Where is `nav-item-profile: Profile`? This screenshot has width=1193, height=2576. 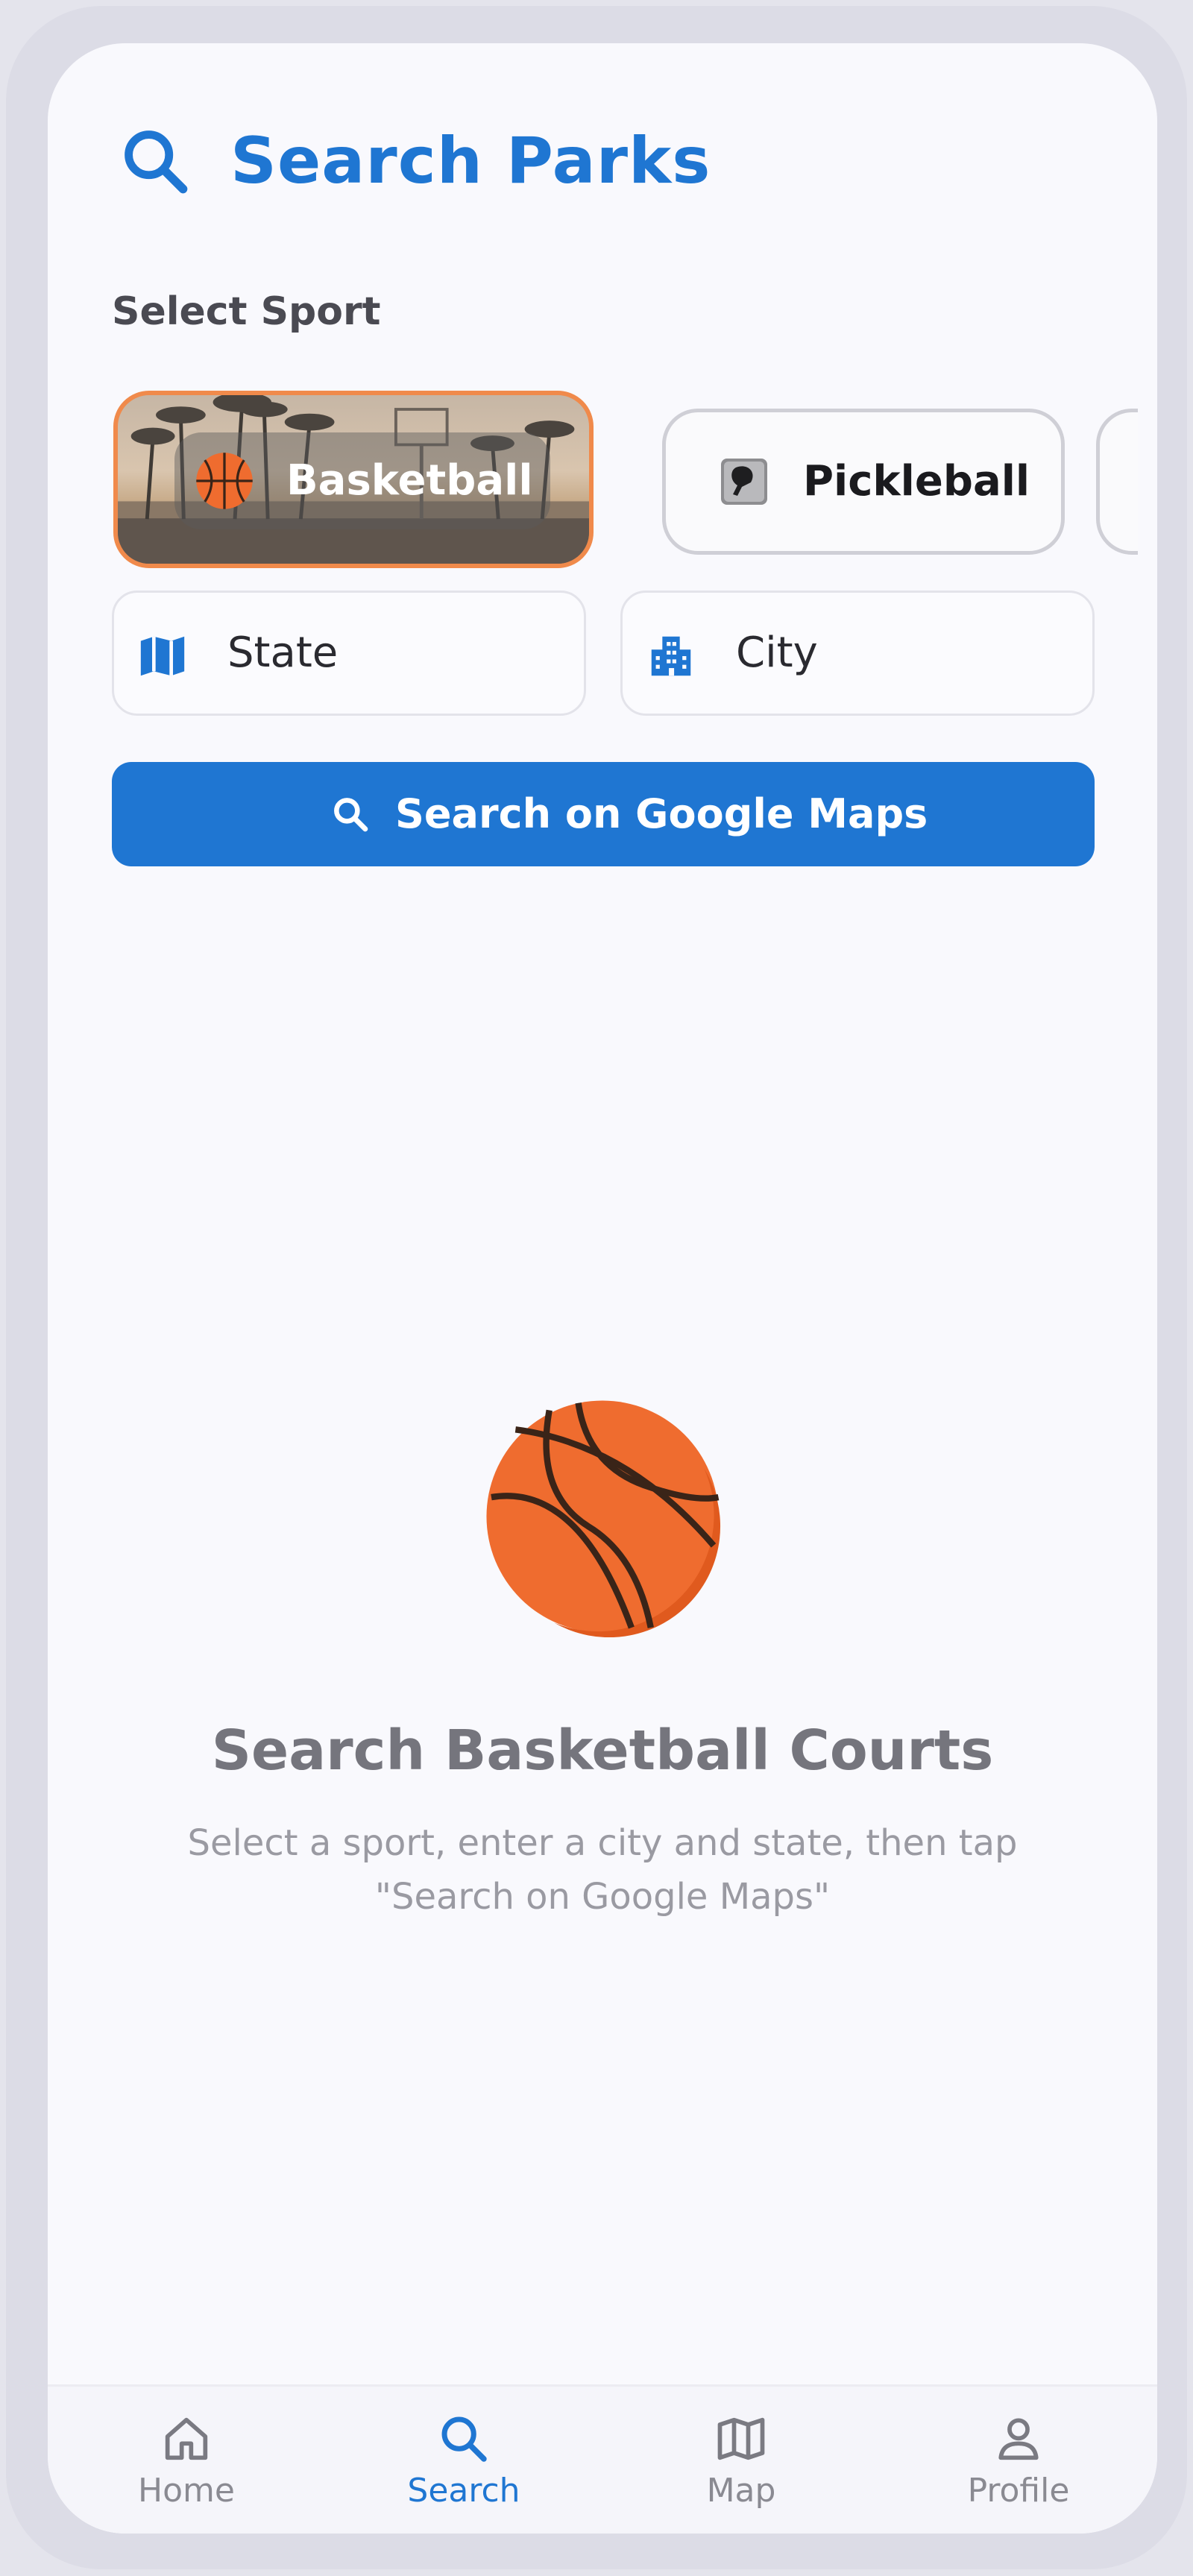
nav-item-profile: Profile is located at coordinates (1018, 2460).